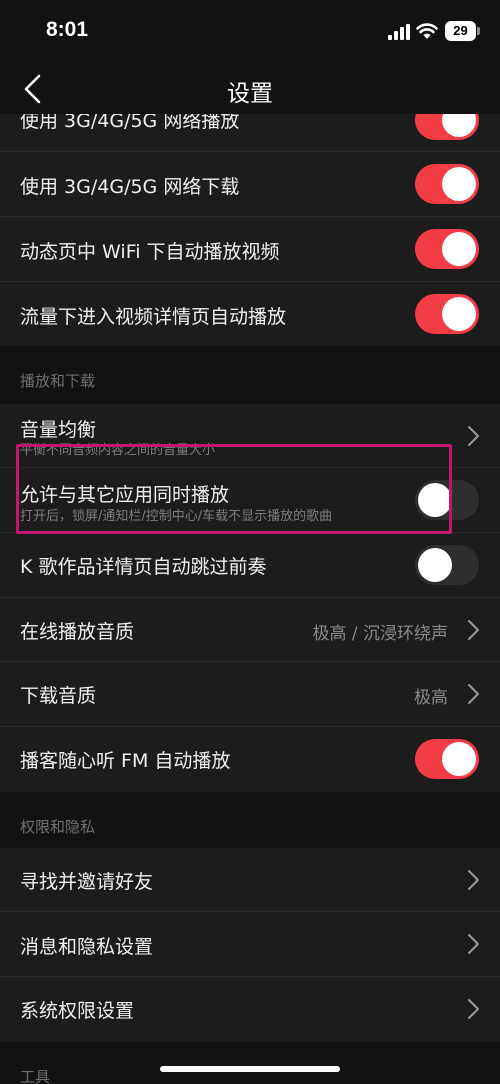 Image resolution: width=500 pixels, height=1084 pixels. I want to click on setting-row-volume-balance: 音量均衡 平衡不同音频内容之间的音量大小, so click(250, 436).